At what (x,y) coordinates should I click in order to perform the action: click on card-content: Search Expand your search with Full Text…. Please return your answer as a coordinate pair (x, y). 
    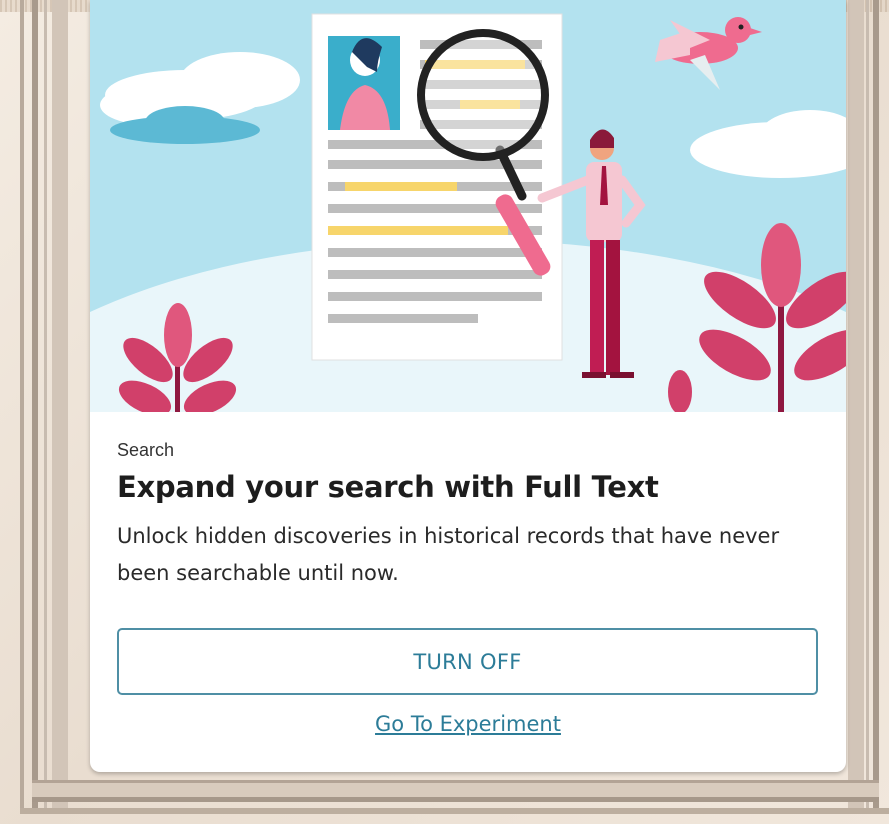
    Looking at the image, I should click on (467, 515).